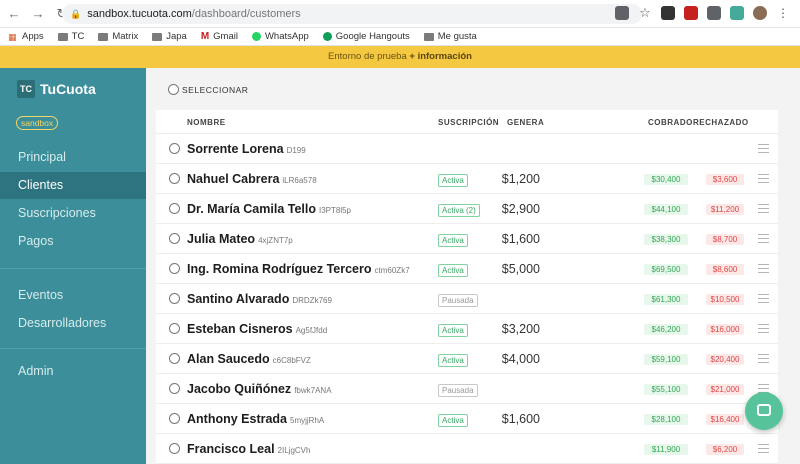 This screenshot has height=464, width=800. I want to click on customer-name-cell: Jacobo Quiñónez fbwk7ANA, so click(259, 389).